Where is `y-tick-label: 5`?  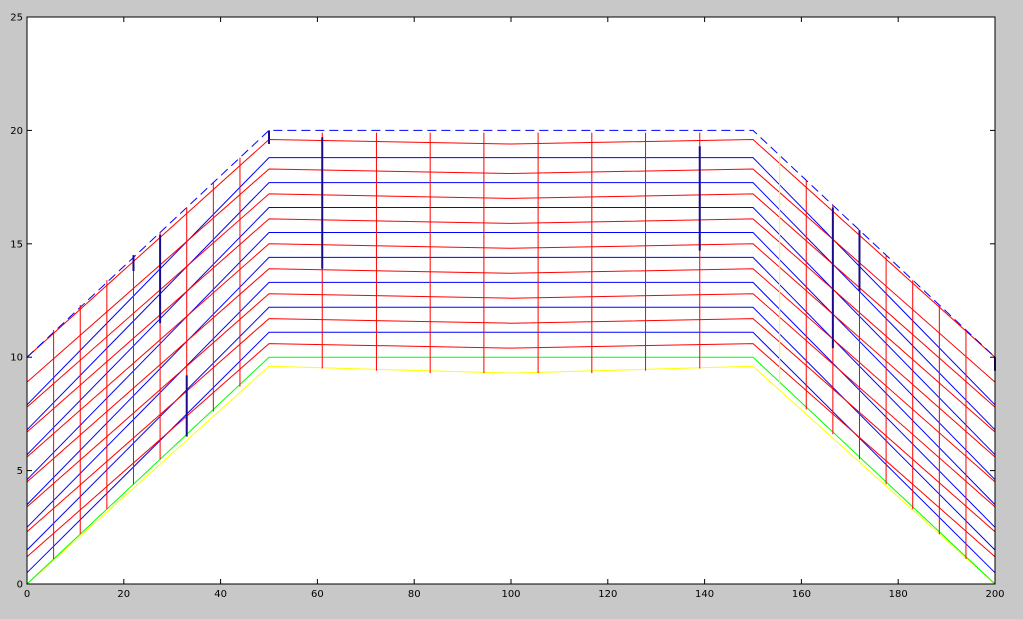
y-tick-label: 5 is located at coordinates (20, 471).